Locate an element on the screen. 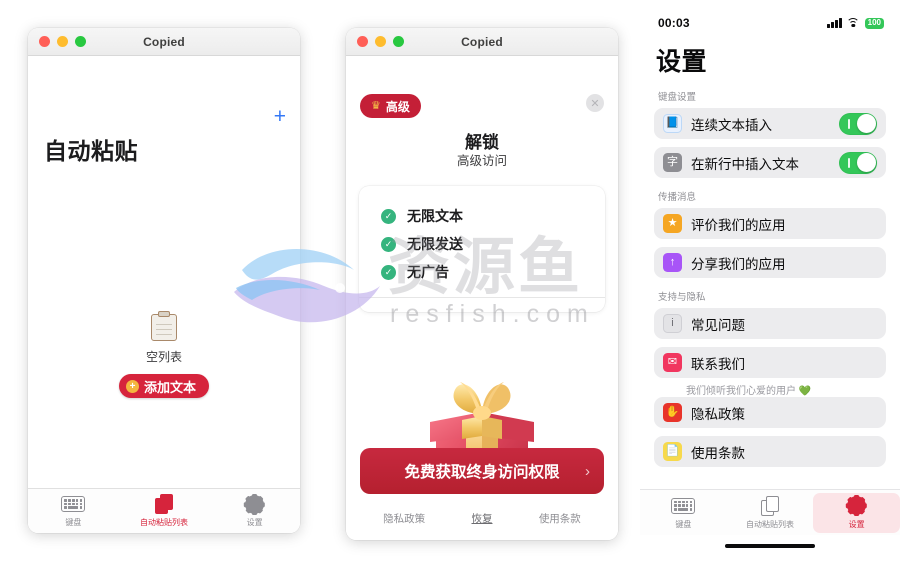 Image resolution: width=908 pixels, height=566 pixels. setting-row-privacy-policy: ✋ 隐私政策 is located at coordinates (770, 412).